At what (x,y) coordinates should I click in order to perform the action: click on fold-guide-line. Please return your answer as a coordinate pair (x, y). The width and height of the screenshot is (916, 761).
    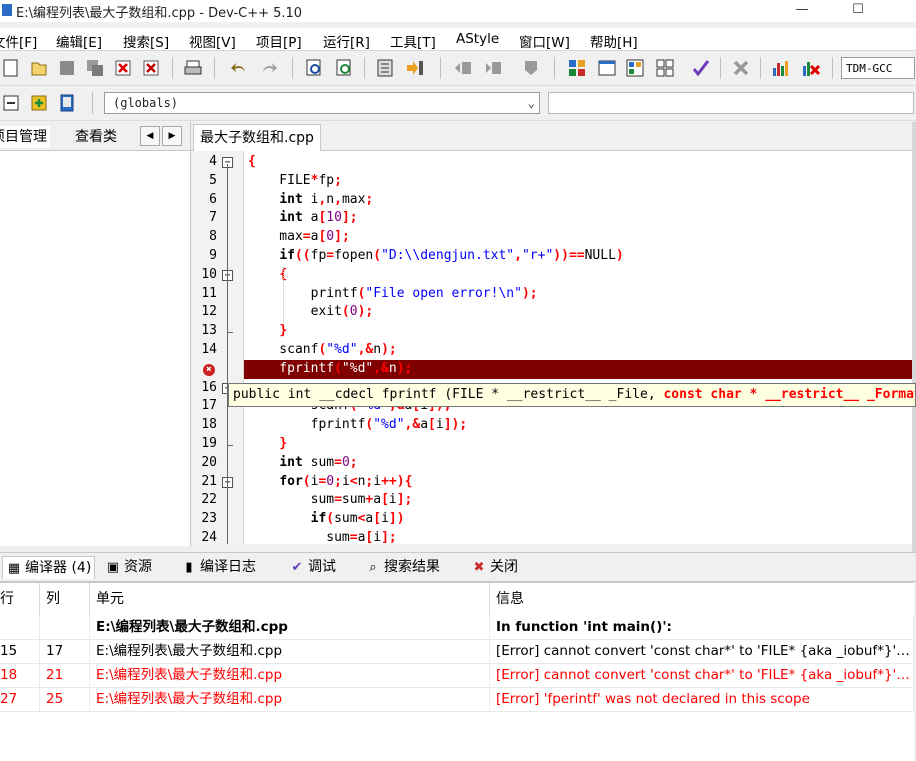
    Looking at the image, I should click on (227, 354).